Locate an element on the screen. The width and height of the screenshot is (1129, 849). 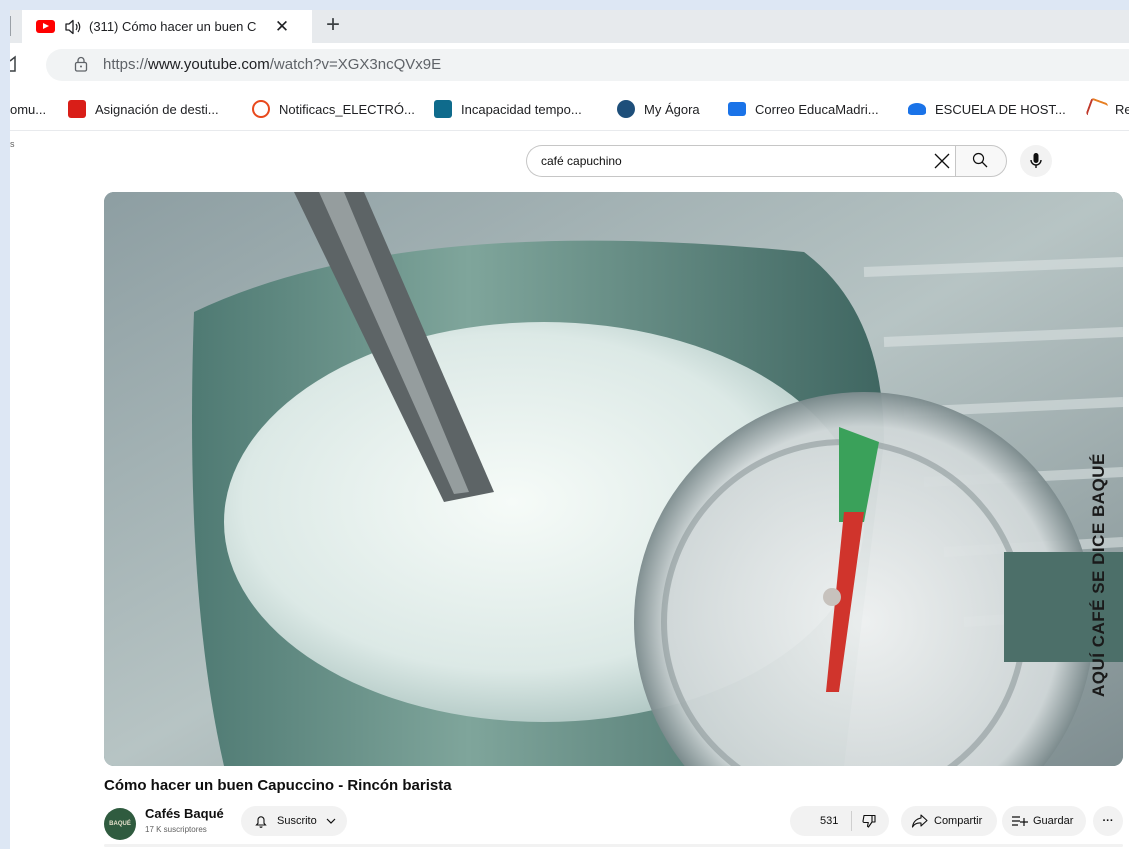
voice-search-button is located at coordinates (1036, 161).